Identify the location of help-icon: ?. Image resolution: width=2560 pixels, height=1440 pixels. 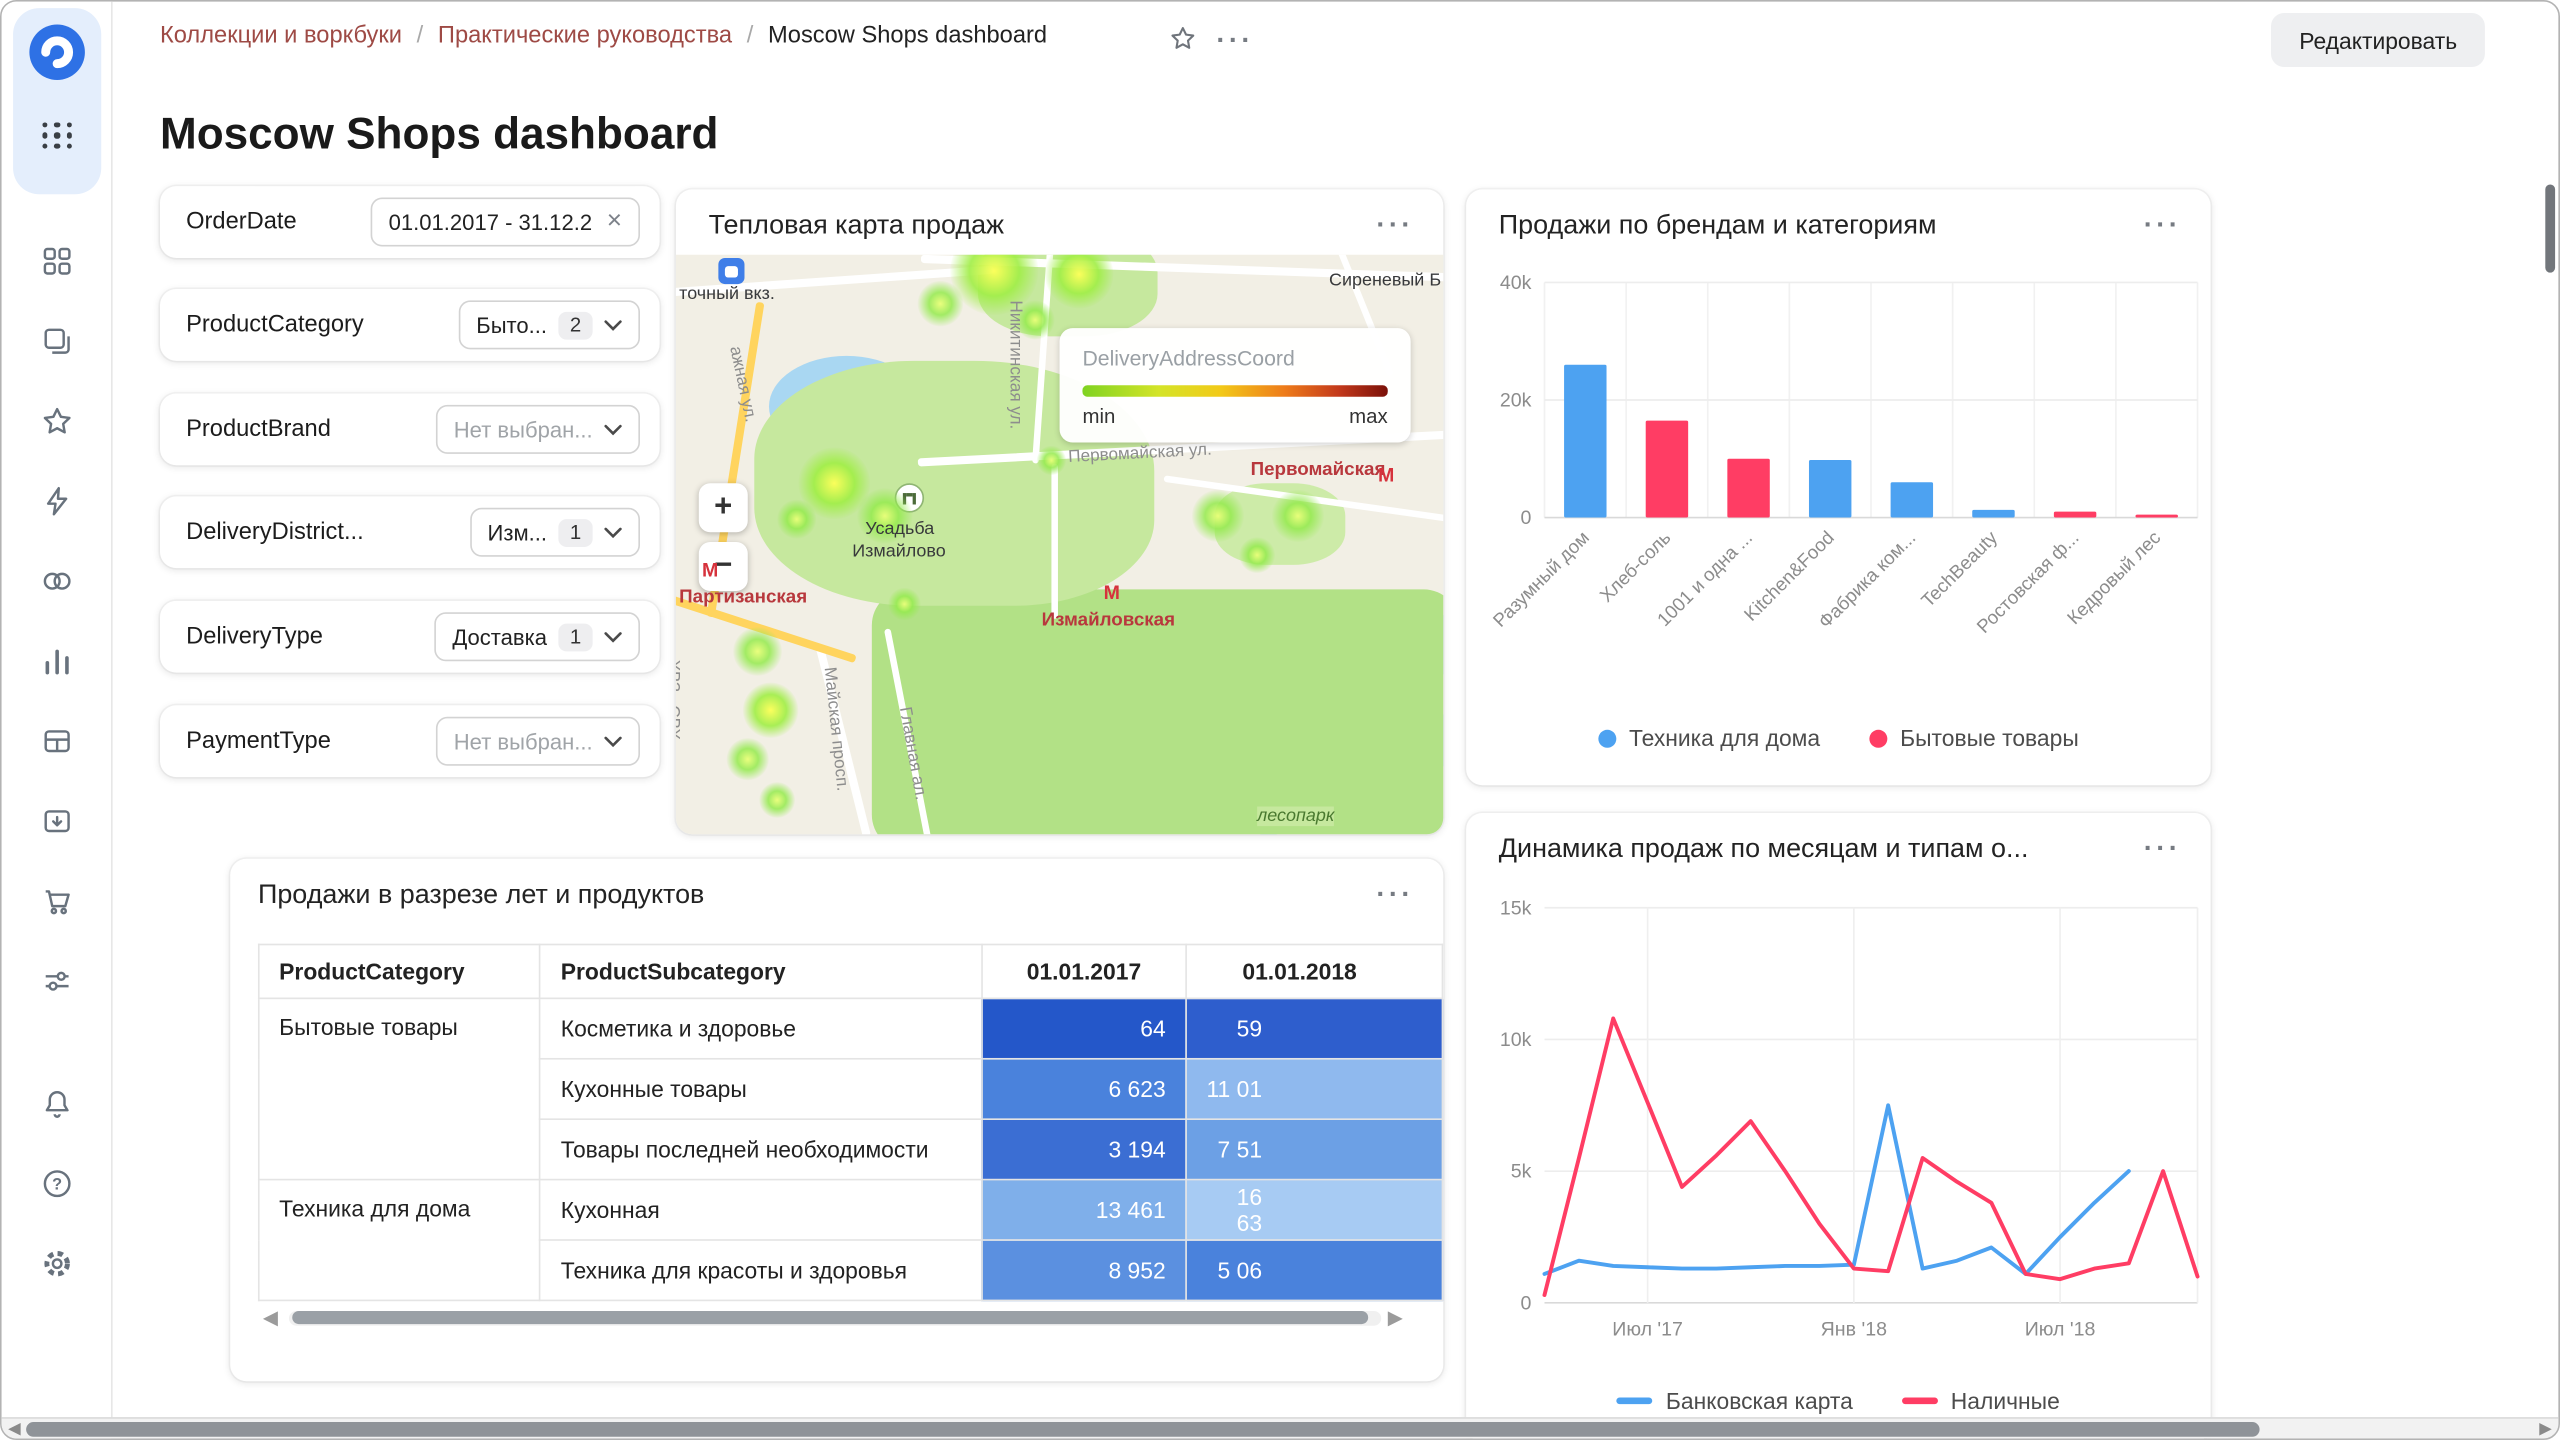
(57, 1187).